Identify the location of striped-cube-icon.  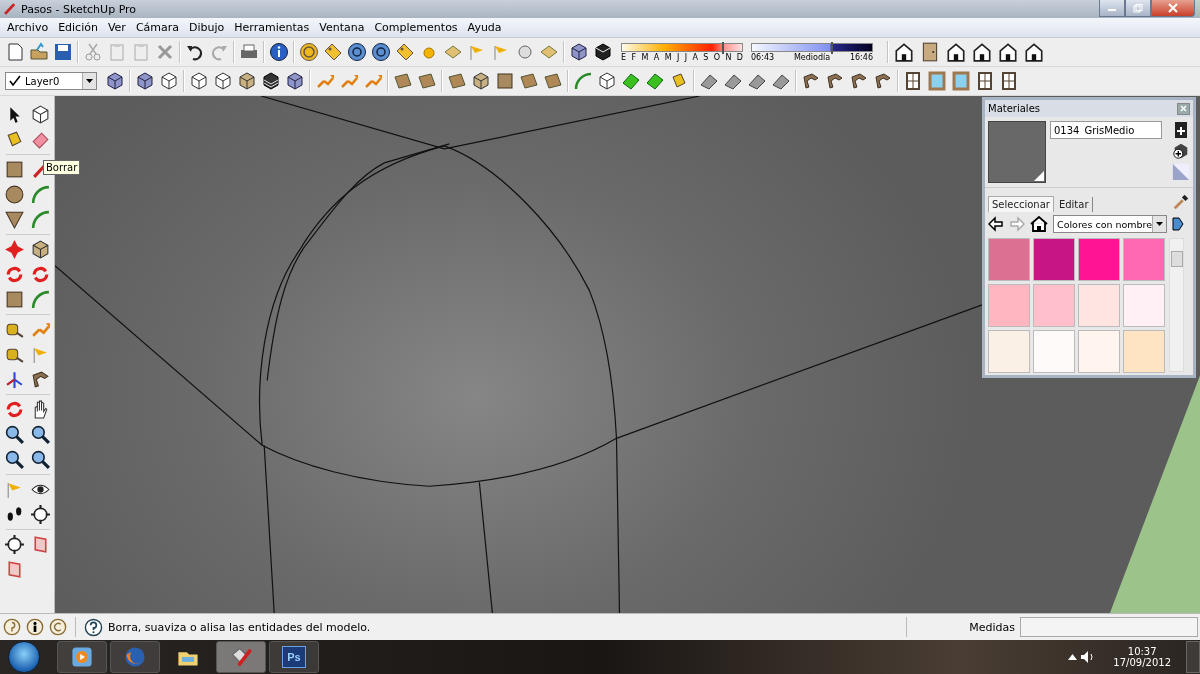
(271, 81).